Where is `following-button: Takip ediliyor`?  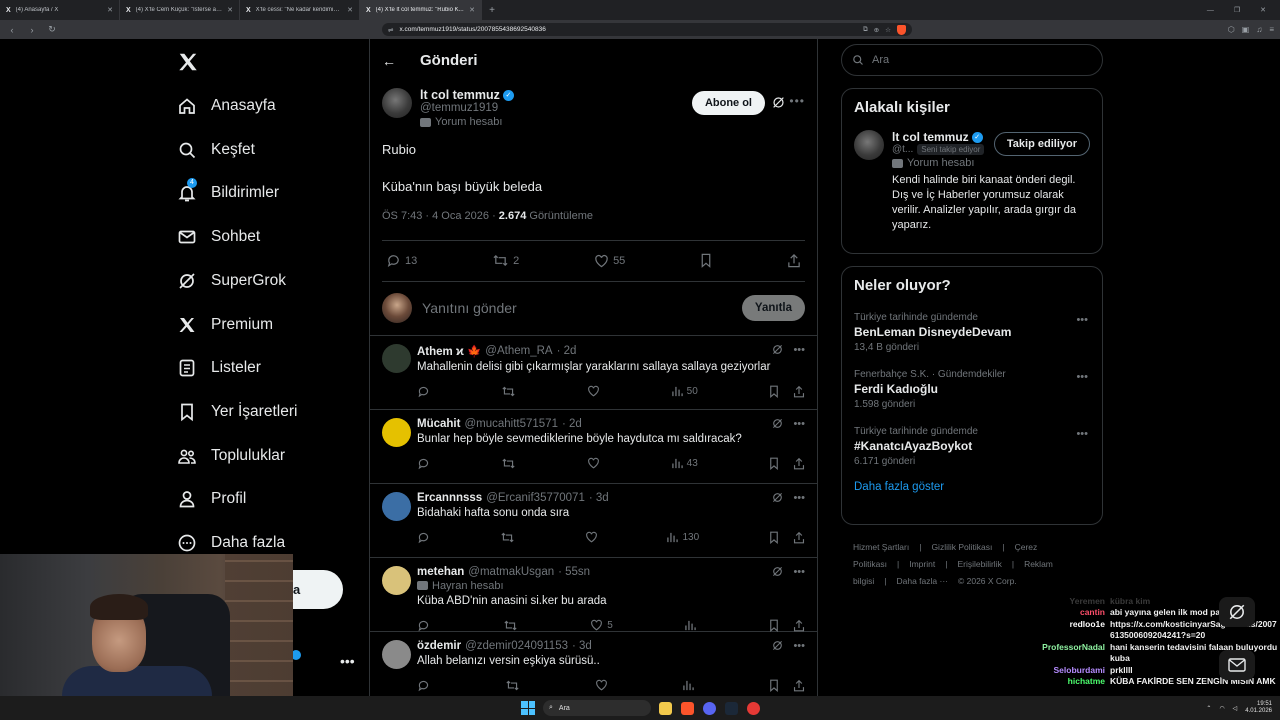 following-button: Takip ediliyor is located at coordinates (1041, 144).